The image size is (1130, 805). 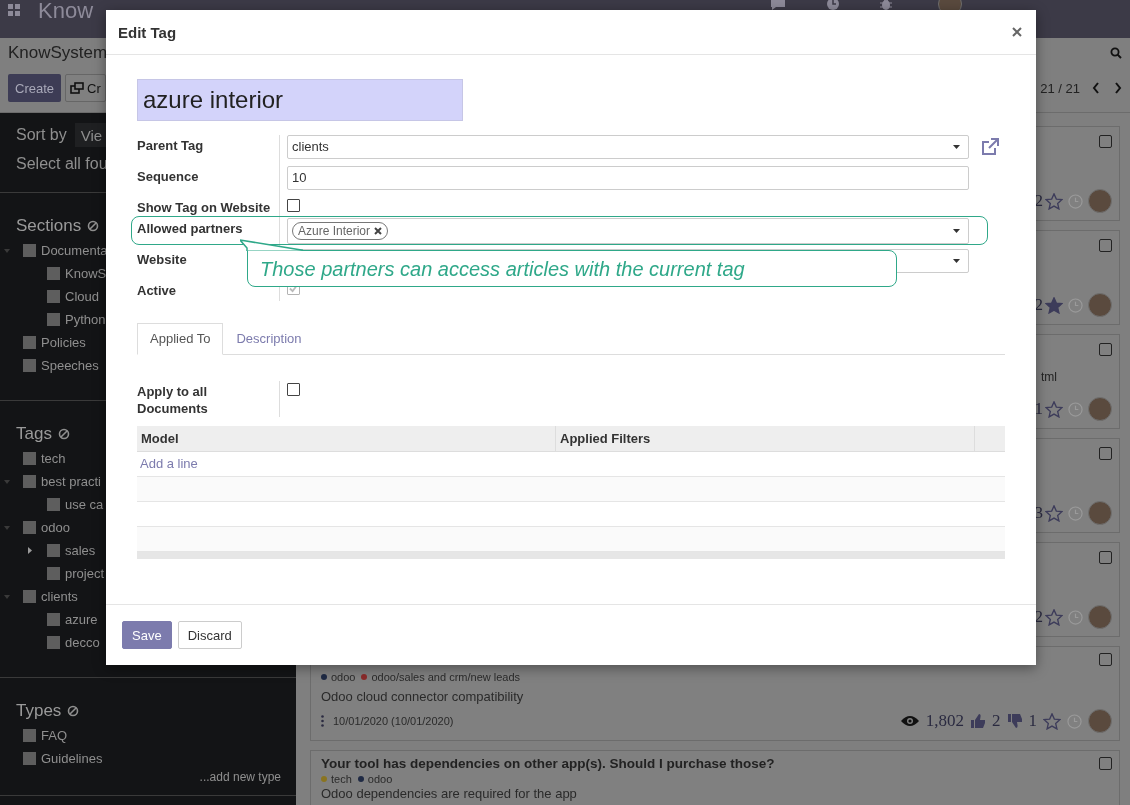 I want to click on sort-label: Sort by, so click(x=41, y=135).